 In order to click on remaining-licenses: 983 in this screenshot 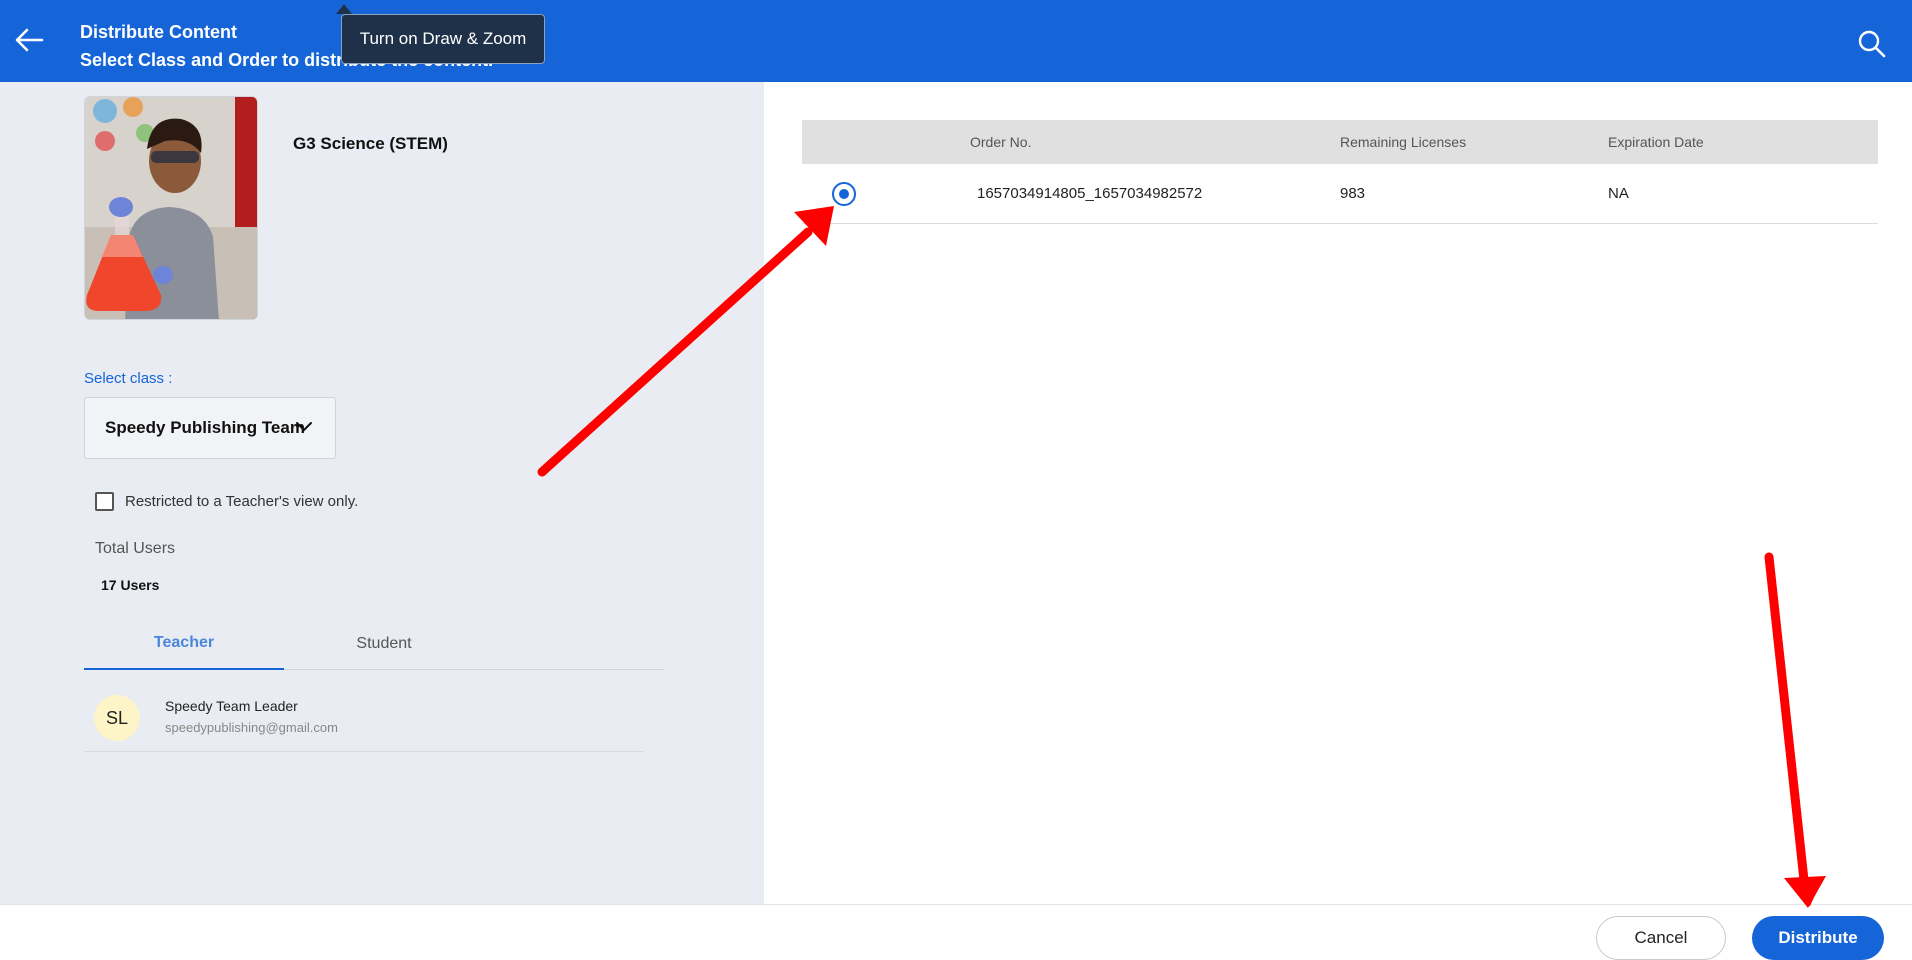, I will do `click(1353, 193)`.